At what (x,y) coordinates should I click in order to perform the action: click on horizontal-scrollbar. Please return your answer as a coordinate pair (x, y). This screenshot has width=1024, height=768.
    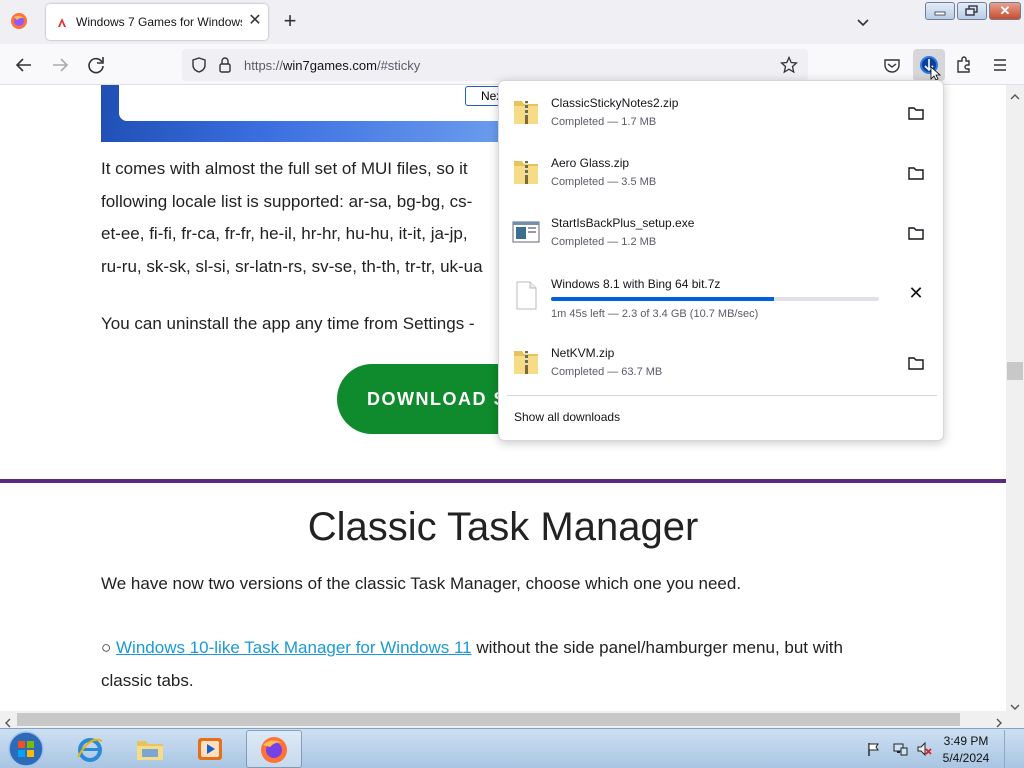
    Looking at the image, I should click on (512, 719).